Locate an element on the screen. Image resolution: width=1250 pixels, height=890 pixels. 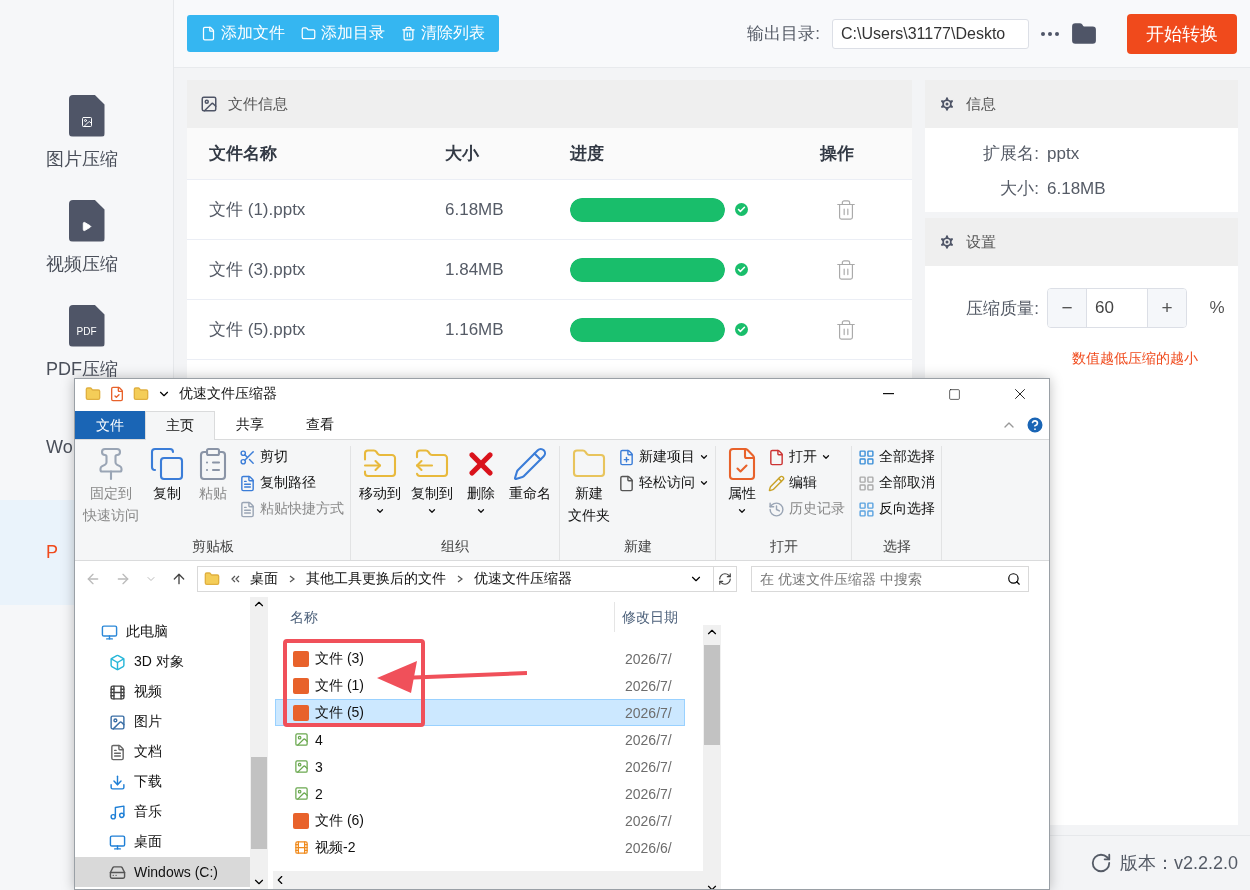
ribbon-button: 新建 文件夹 is located at coordinates (589, 492).